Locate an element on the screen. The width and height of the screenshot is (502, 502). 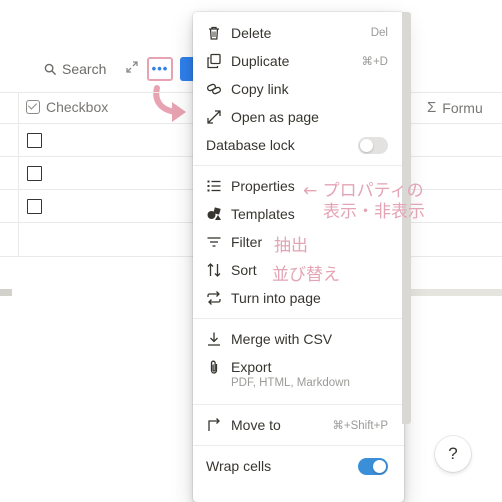
search-button: Search is located at coordinates (75, 69).